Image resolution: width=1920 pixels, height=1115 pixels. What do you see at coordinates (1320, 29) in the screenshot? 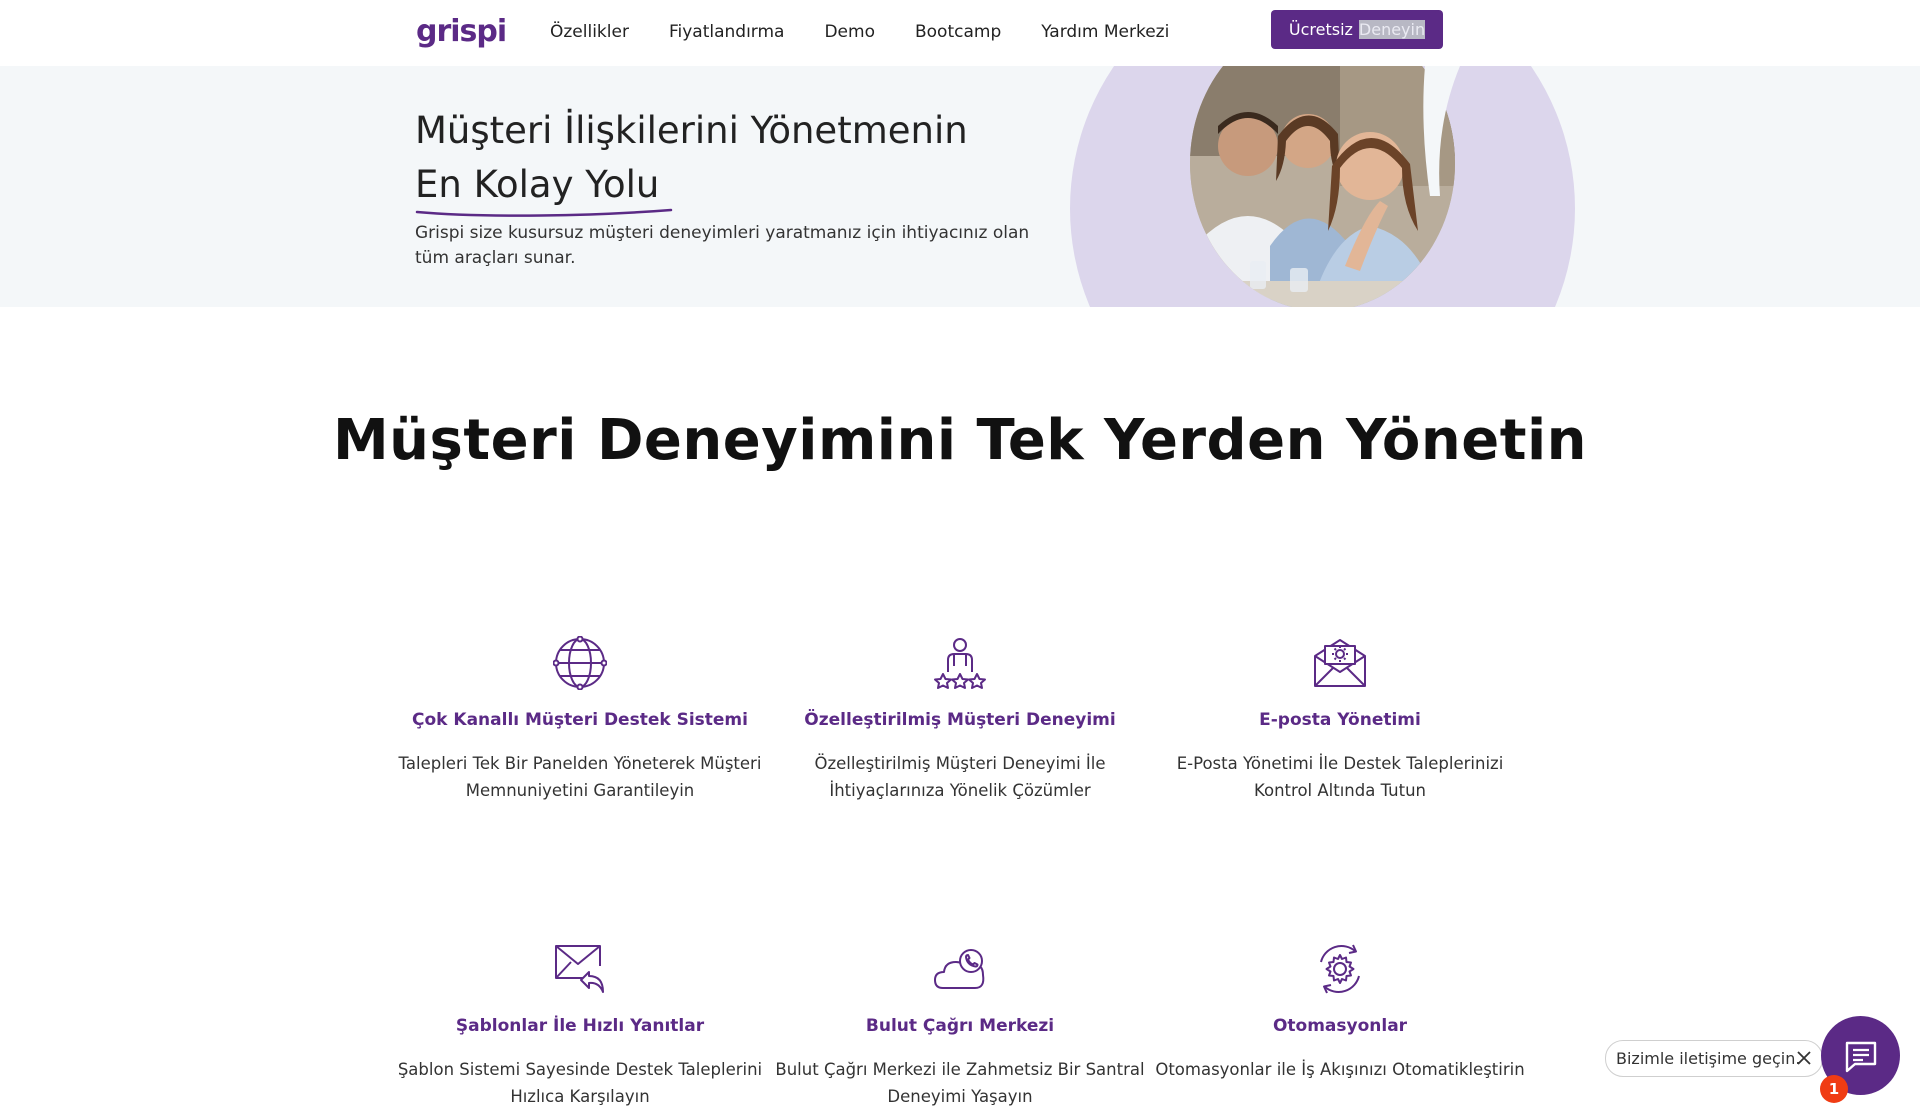
I see `cta-label-first: Ücretsiz` at bounding box center [1320, 29].